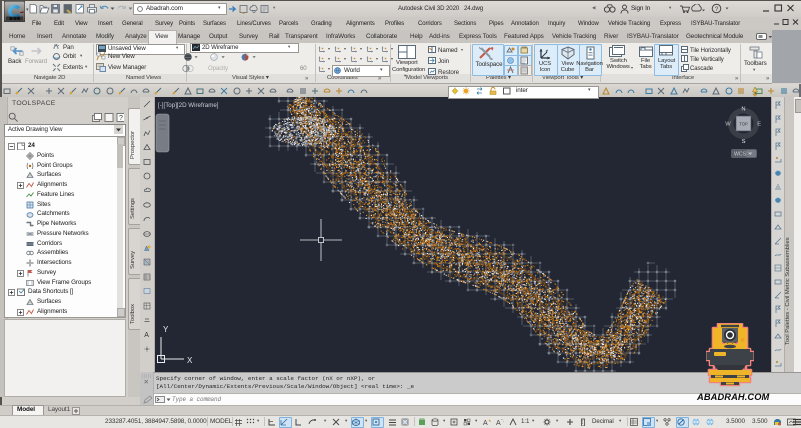 The image size is (801, 428). What do you see at coordinates (188, 105) in the screenshot?
I see `svg-text: [-][Top][2D Wireframe]` at bounding box center [188, 105].